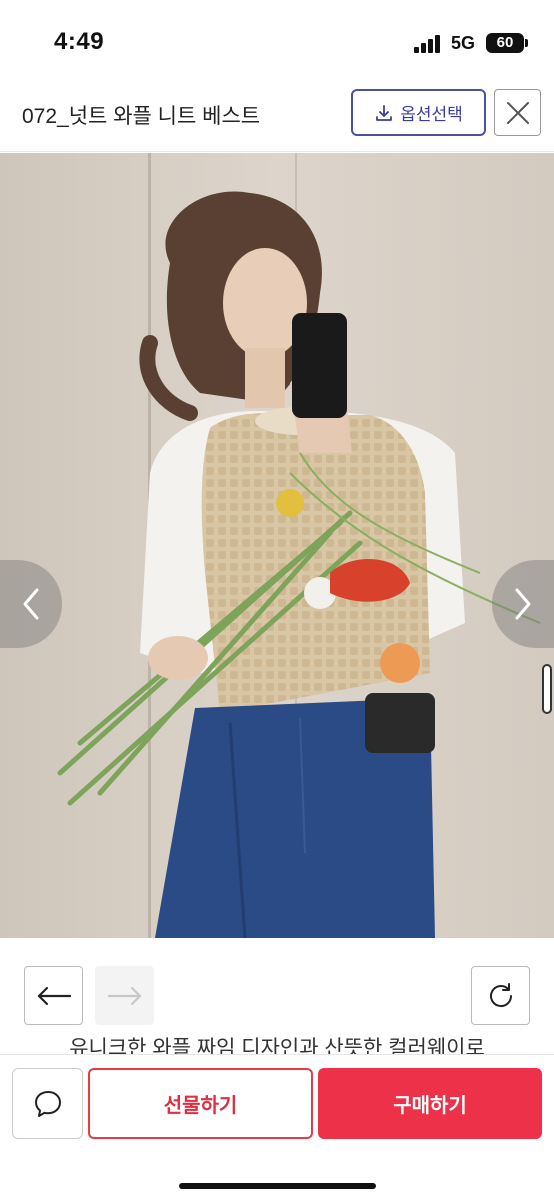  What do you see at coordinates (463, 43) in the screenshot?
I see `network-type: 5G` at bounding box center [463, 43].